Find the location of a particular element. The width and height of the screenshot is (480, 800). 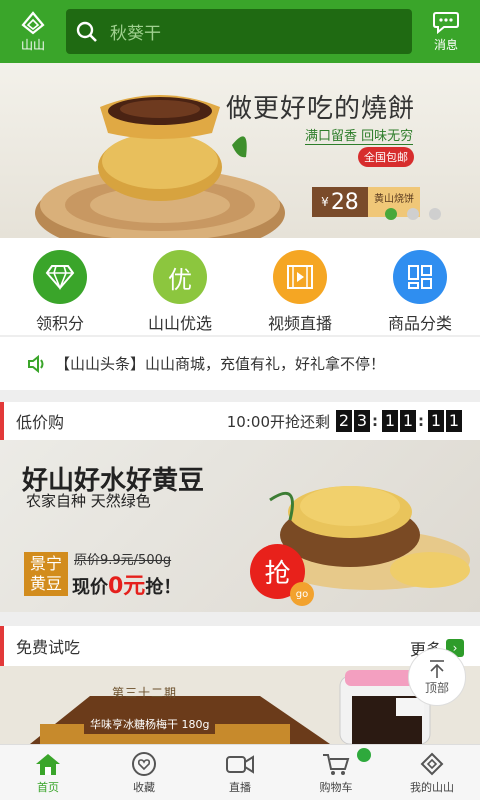

search-input: 秋葵干 is located at coordinates (135, 31).